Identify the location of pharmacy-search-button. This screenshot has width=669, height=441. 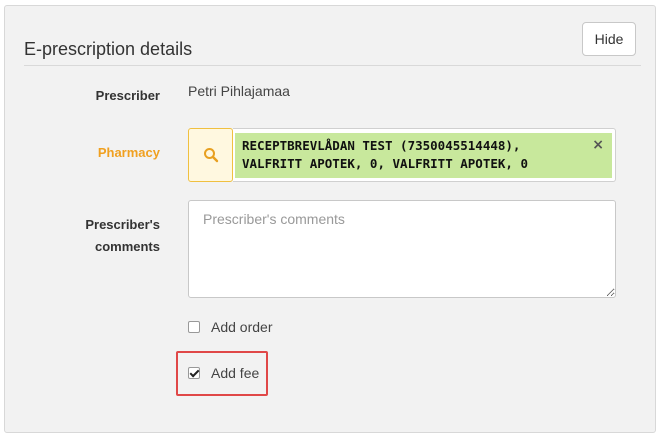
(210, 155).